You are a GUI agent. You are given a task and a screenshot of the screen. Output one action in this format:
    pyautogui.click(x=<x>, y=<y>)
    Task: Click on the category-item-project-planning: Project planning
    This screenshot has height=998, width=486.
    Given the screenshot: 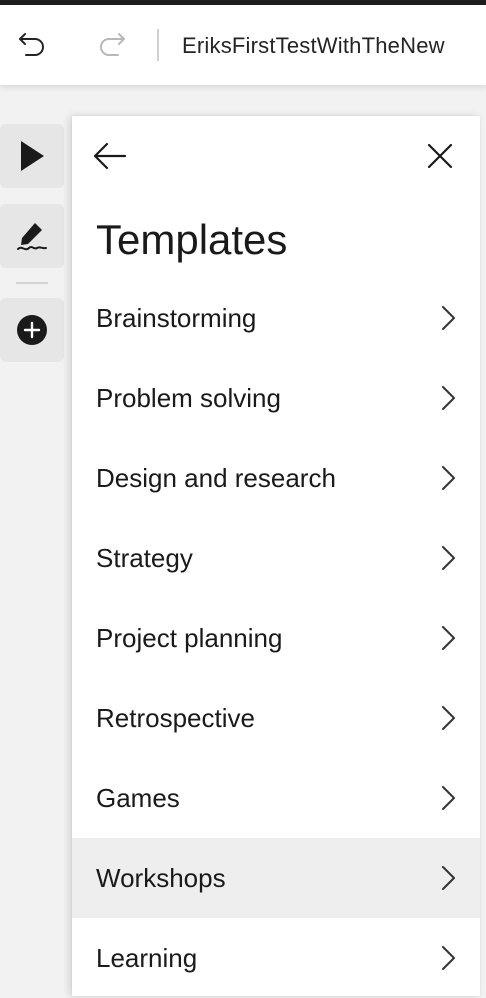 What is the action you would take?
    pyautogui.click(x=276, y=638)
    